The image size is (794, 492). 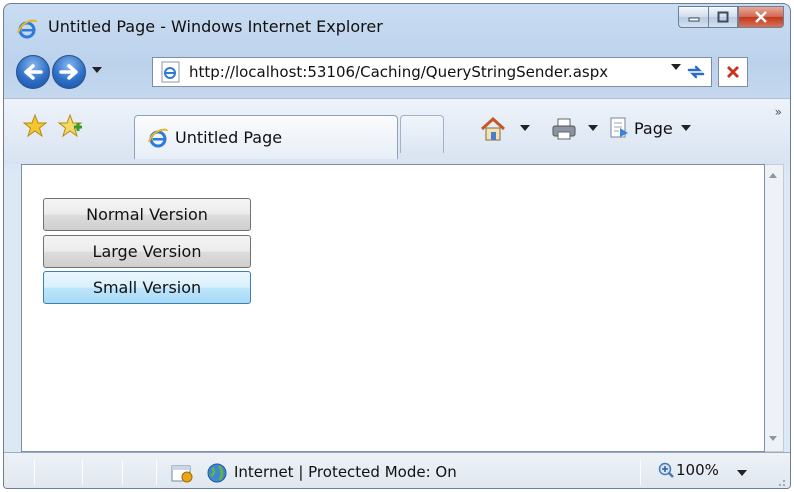 What do you see at coordinates (70, 126) in the screenshot?
I see `add-favorites-icon` at bounding box center [70, 126].